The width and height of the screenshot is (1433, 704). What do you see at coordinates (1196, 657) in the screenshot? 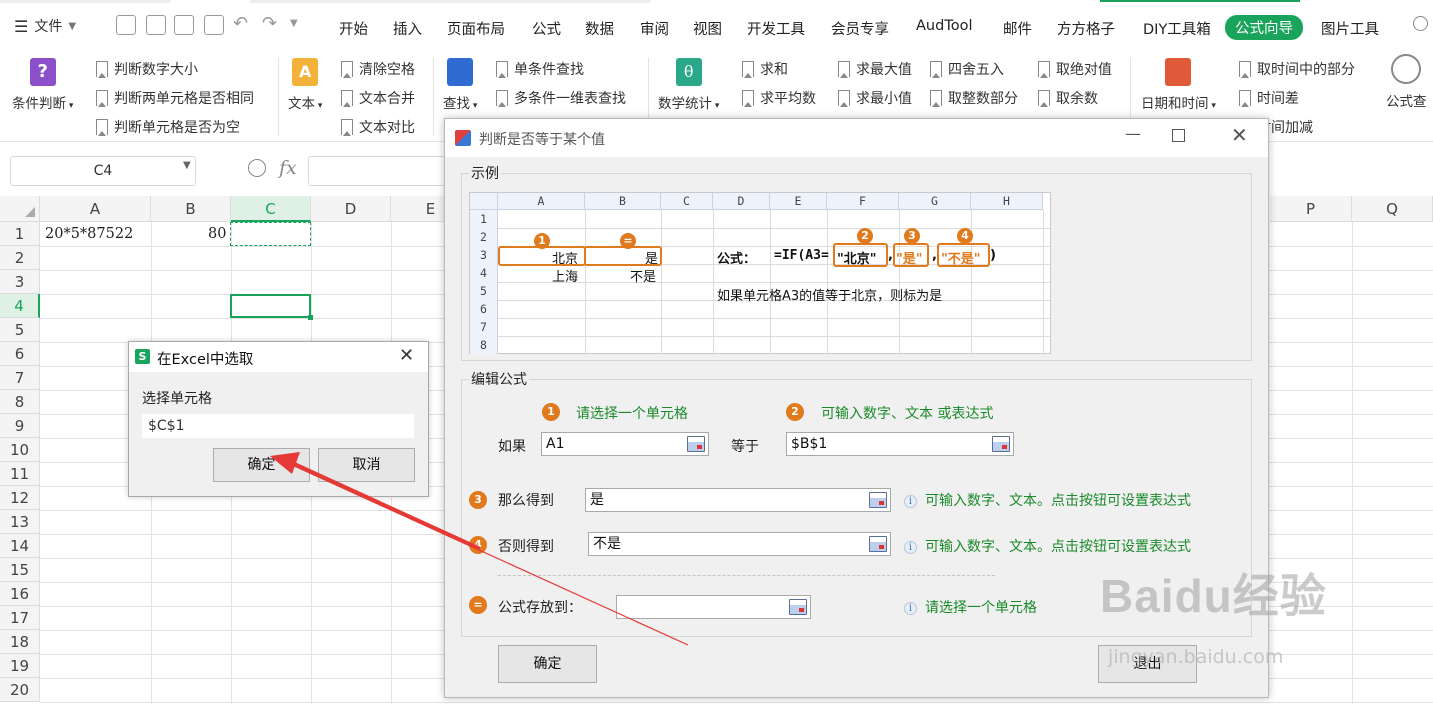
I see `baidu-watermark-url: jingyan.baidu.com` at bounding box center [1196, 657].